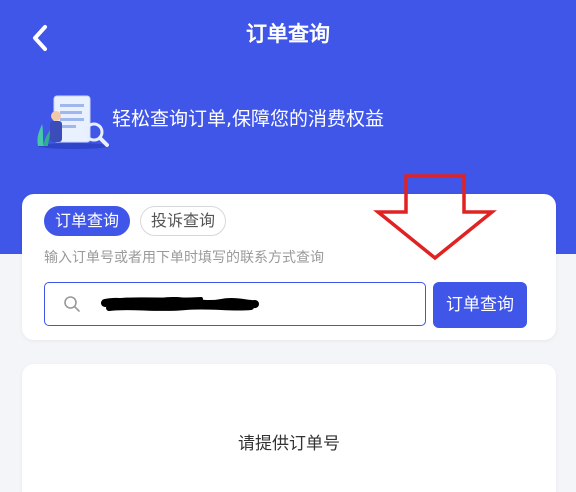 The image size is (576, 492). What do you see at coordinates (183, 221) in the screenshot?
I see `tab-complaint-query: 投诉查询` at bounding box center [183, 221].